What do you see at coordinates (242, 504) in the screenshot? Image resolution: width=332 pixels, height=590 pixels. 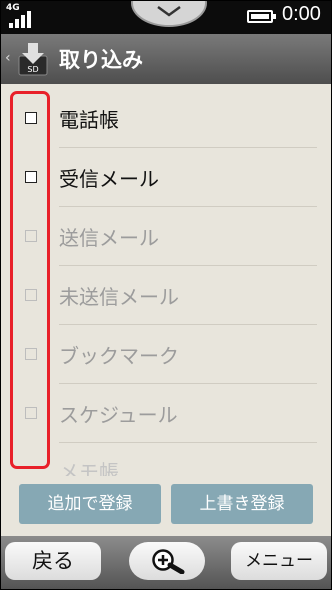 I see `overwrite-register-button: 上書き登録` at bounding box center [242, 504].